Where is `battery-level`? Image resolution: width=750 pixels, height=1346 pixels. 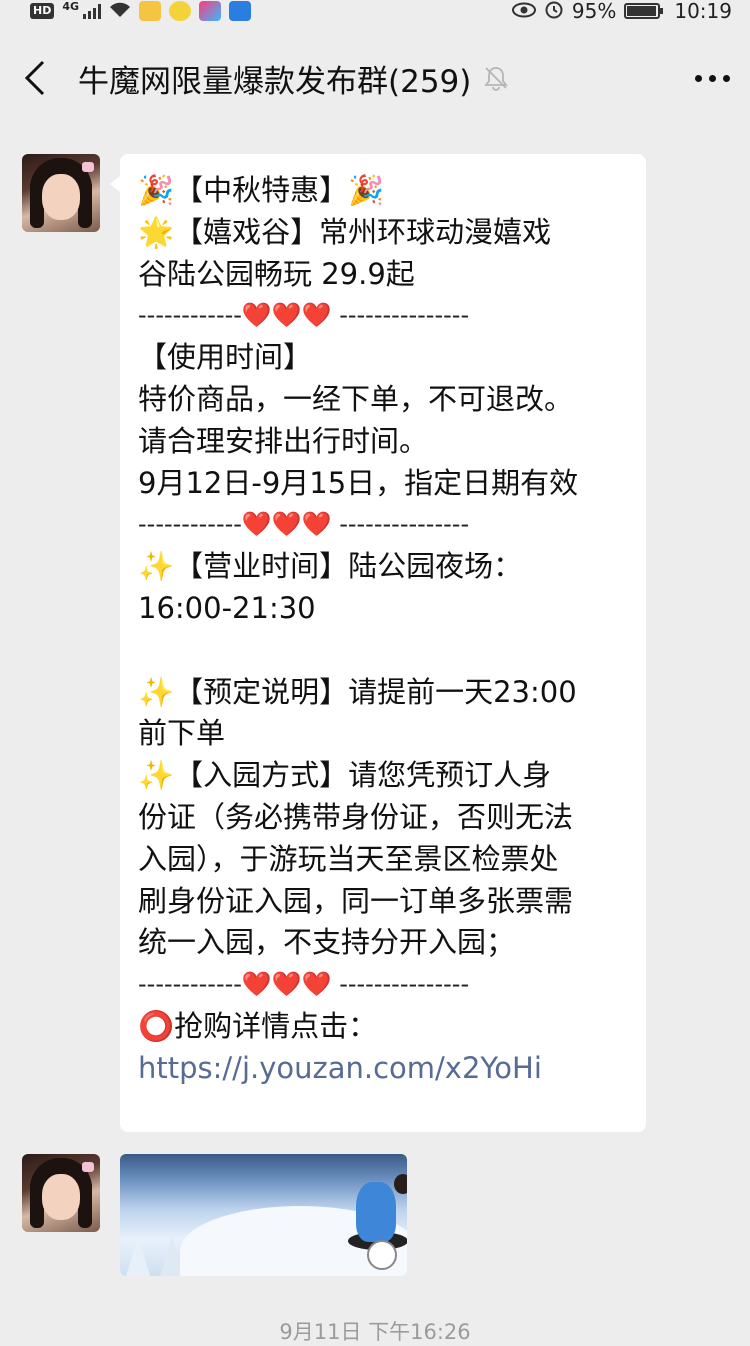 battery-level is located at coordinates (641, 11).